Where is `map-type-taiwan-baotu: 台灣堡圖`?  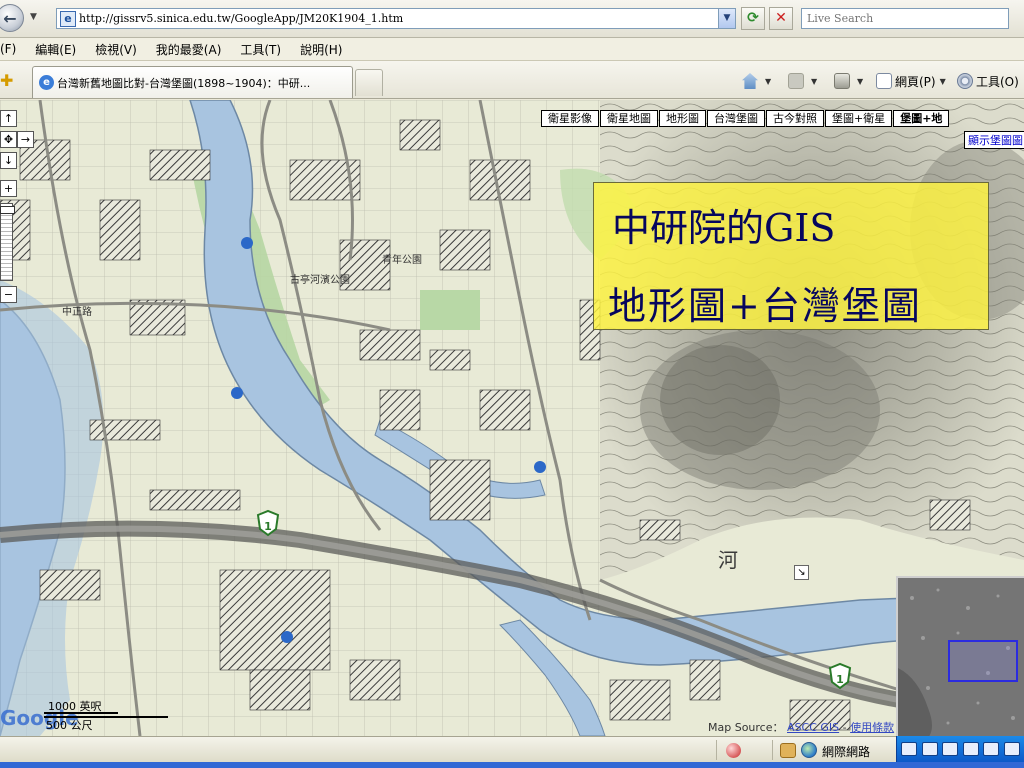
map-type-taiwan-baotu: 台灣堡圖 is located at coordinates (736, 118).